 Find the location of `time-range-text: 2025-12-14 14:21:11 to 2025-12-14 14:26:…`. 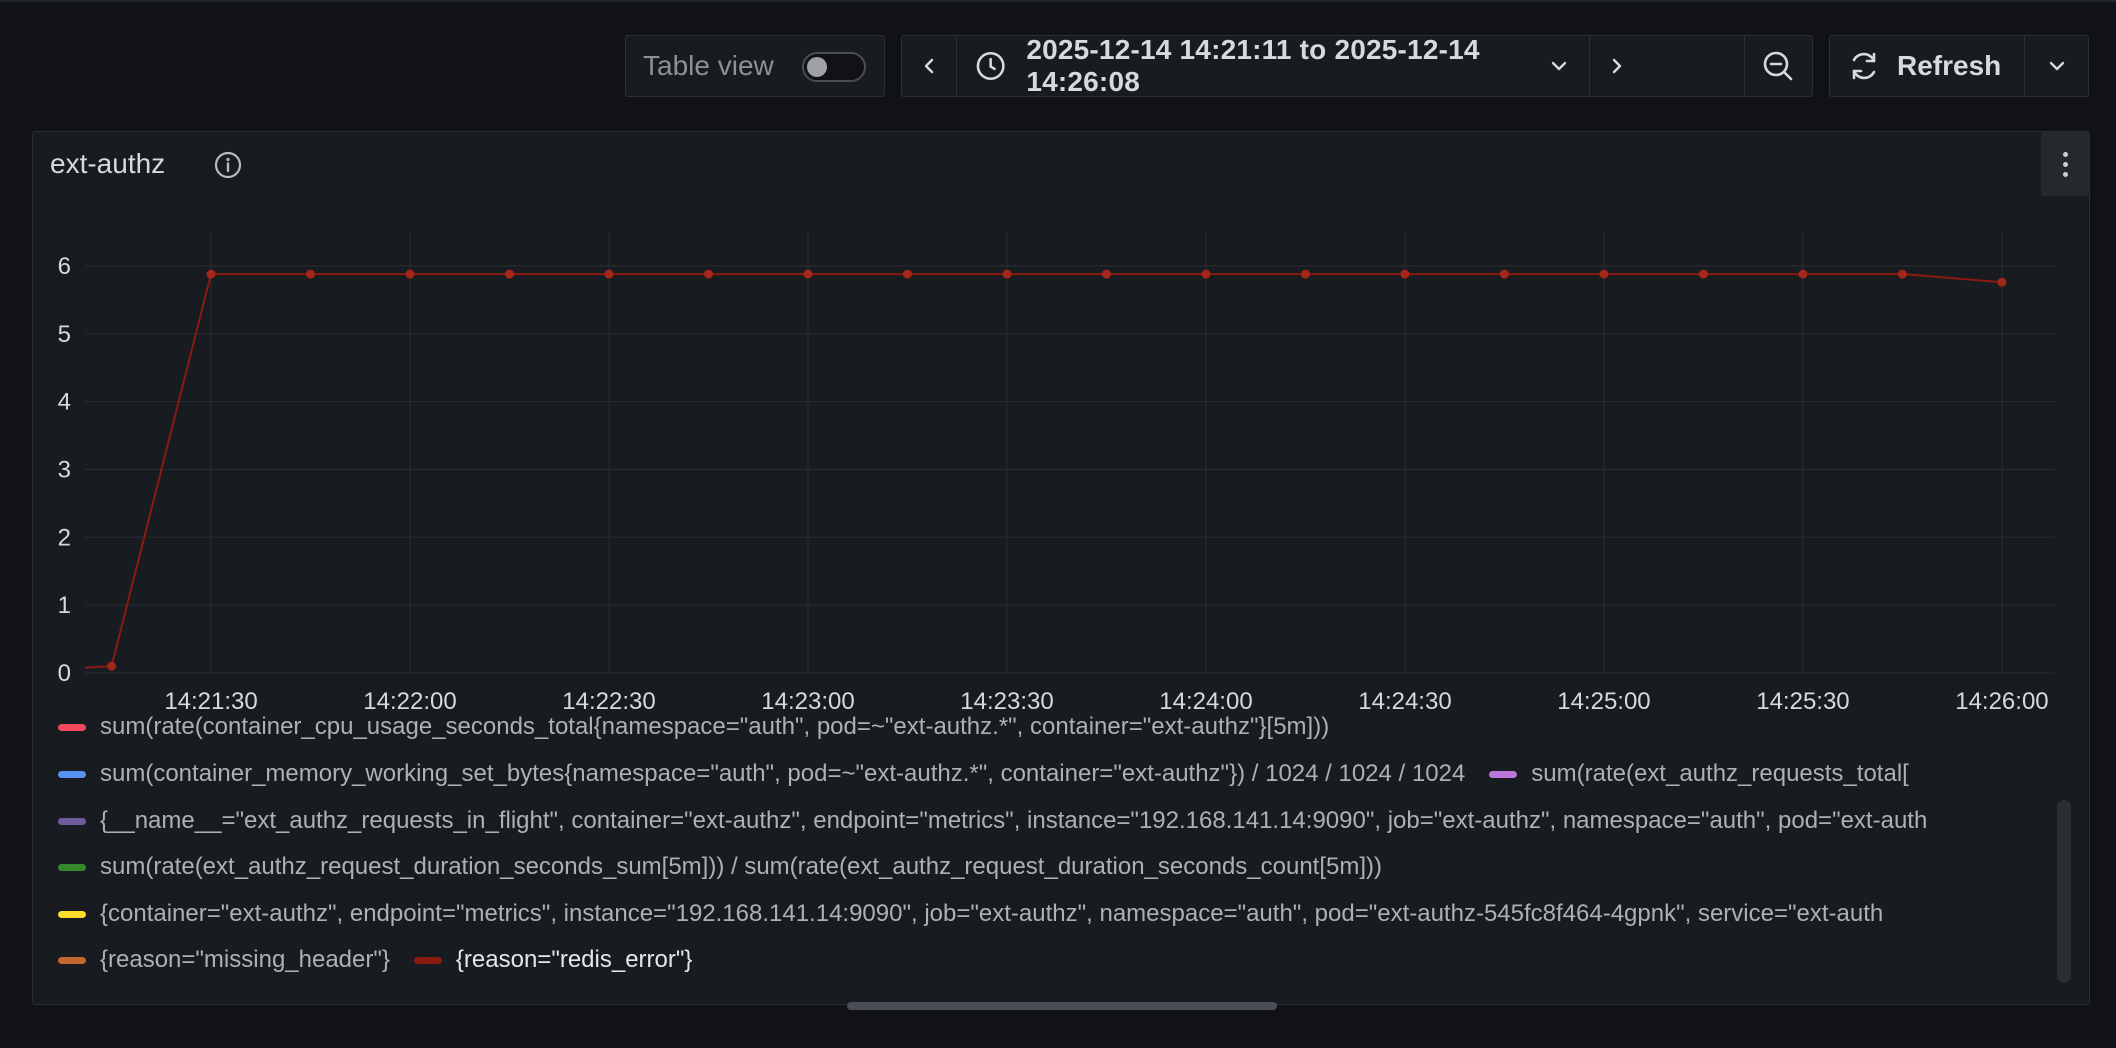

time-range-text: 2025-12-14 14:21:11 to 2025-12-14 14:26:… is located at coordinates (1253, 65).